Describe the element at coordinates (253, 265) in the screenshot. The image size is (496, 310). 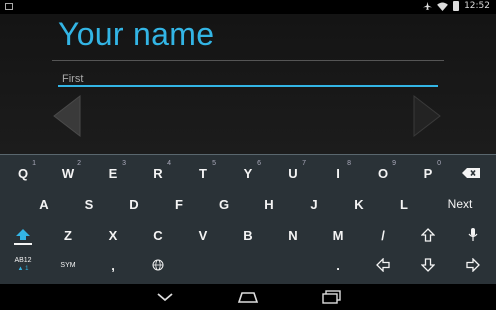
I see `space-key` at that location.